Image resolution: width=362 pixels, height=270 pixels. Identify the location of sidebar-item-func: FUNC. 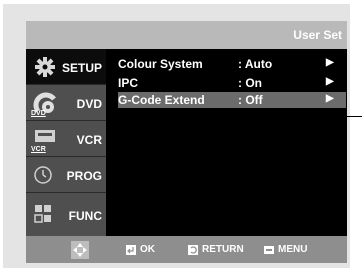
(66, 214).